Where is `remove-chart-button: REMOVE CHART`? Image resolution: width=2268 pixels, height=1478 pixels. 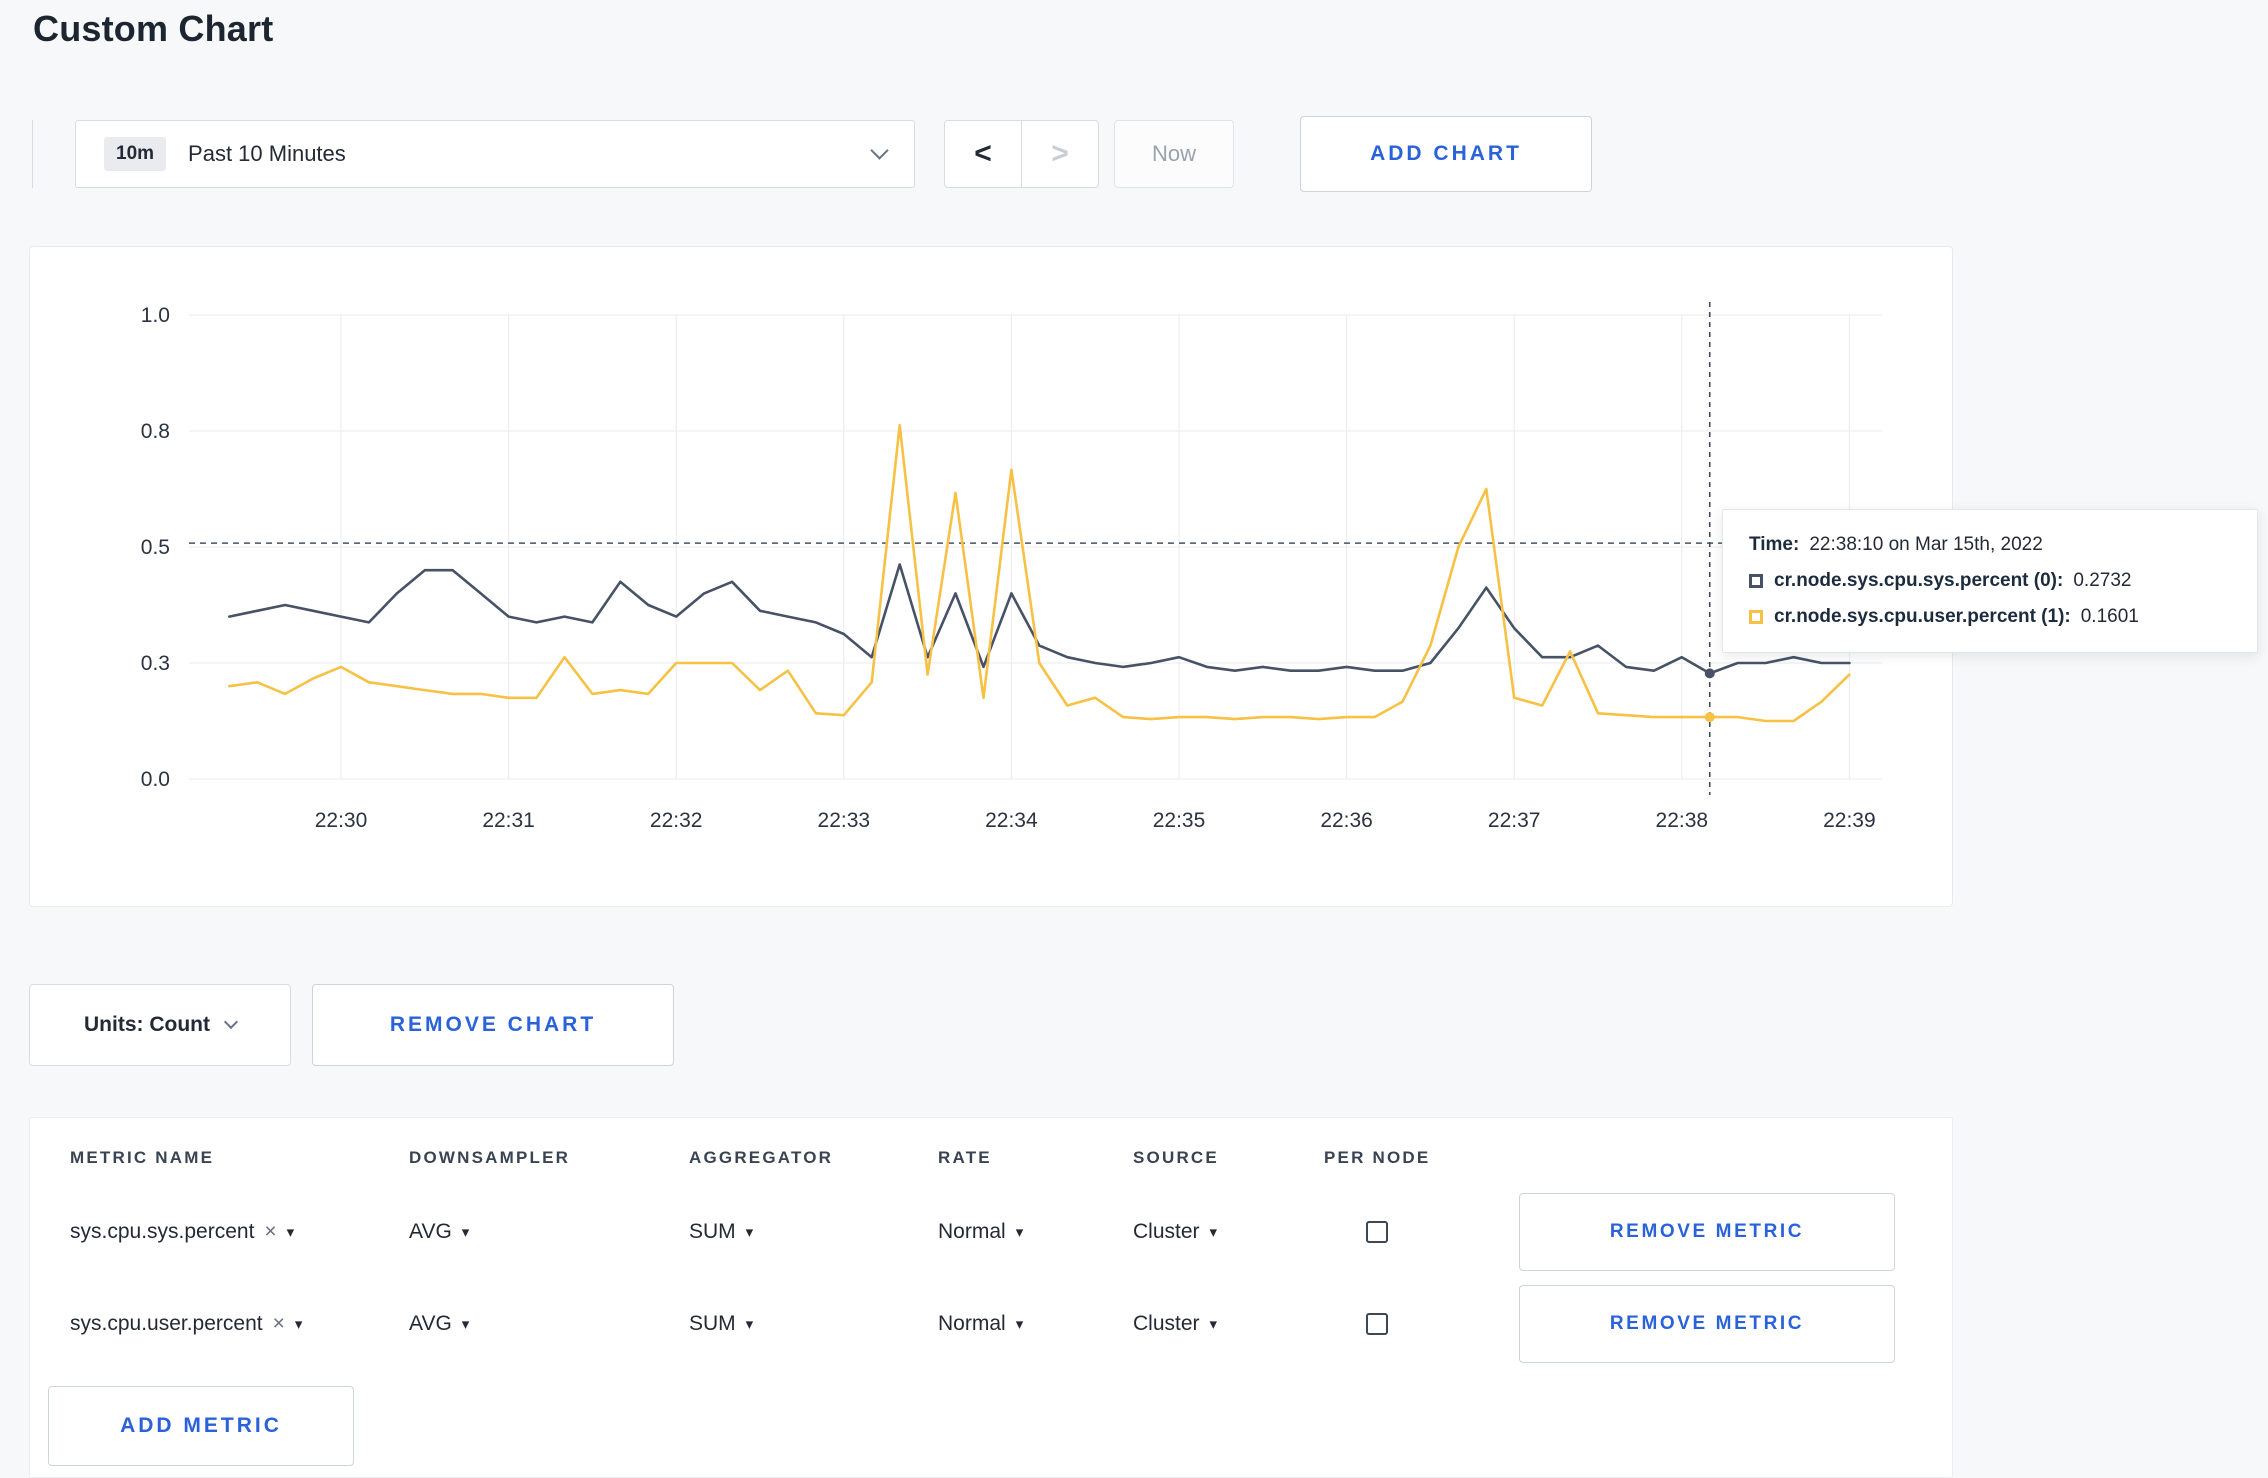 remove-chart-button: REMOVE CHART is located at coordinates (493, 1025).